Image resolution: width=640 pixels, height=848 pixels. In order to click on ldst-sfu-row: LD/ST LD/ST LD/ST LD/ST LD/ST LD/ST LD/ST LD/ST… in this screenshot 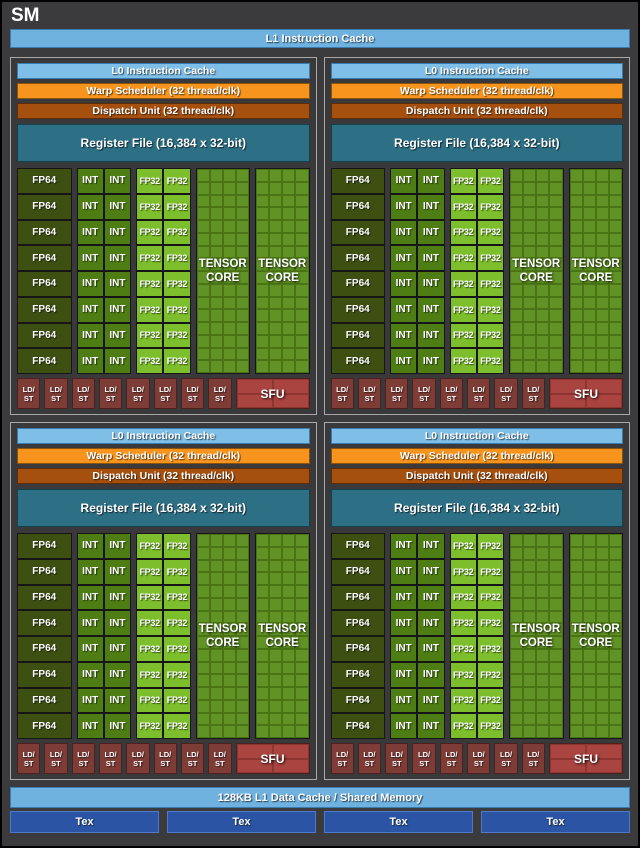, I will do `click(476, 393)`.